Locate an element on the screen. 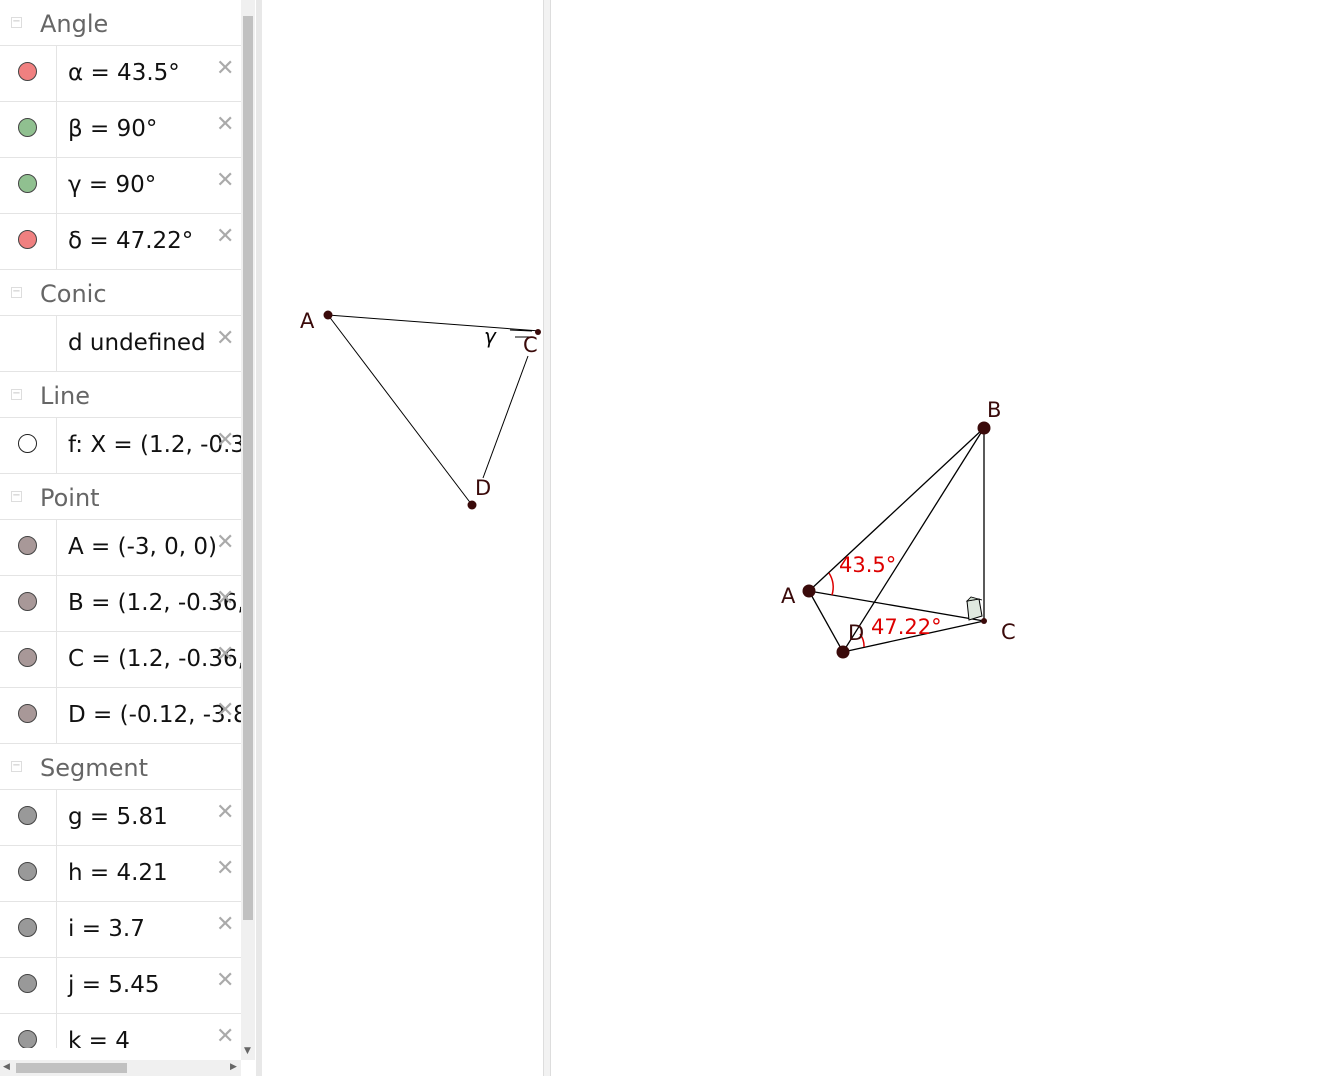  algebra-item-text: d undefined is located at coordinates (137, 343).